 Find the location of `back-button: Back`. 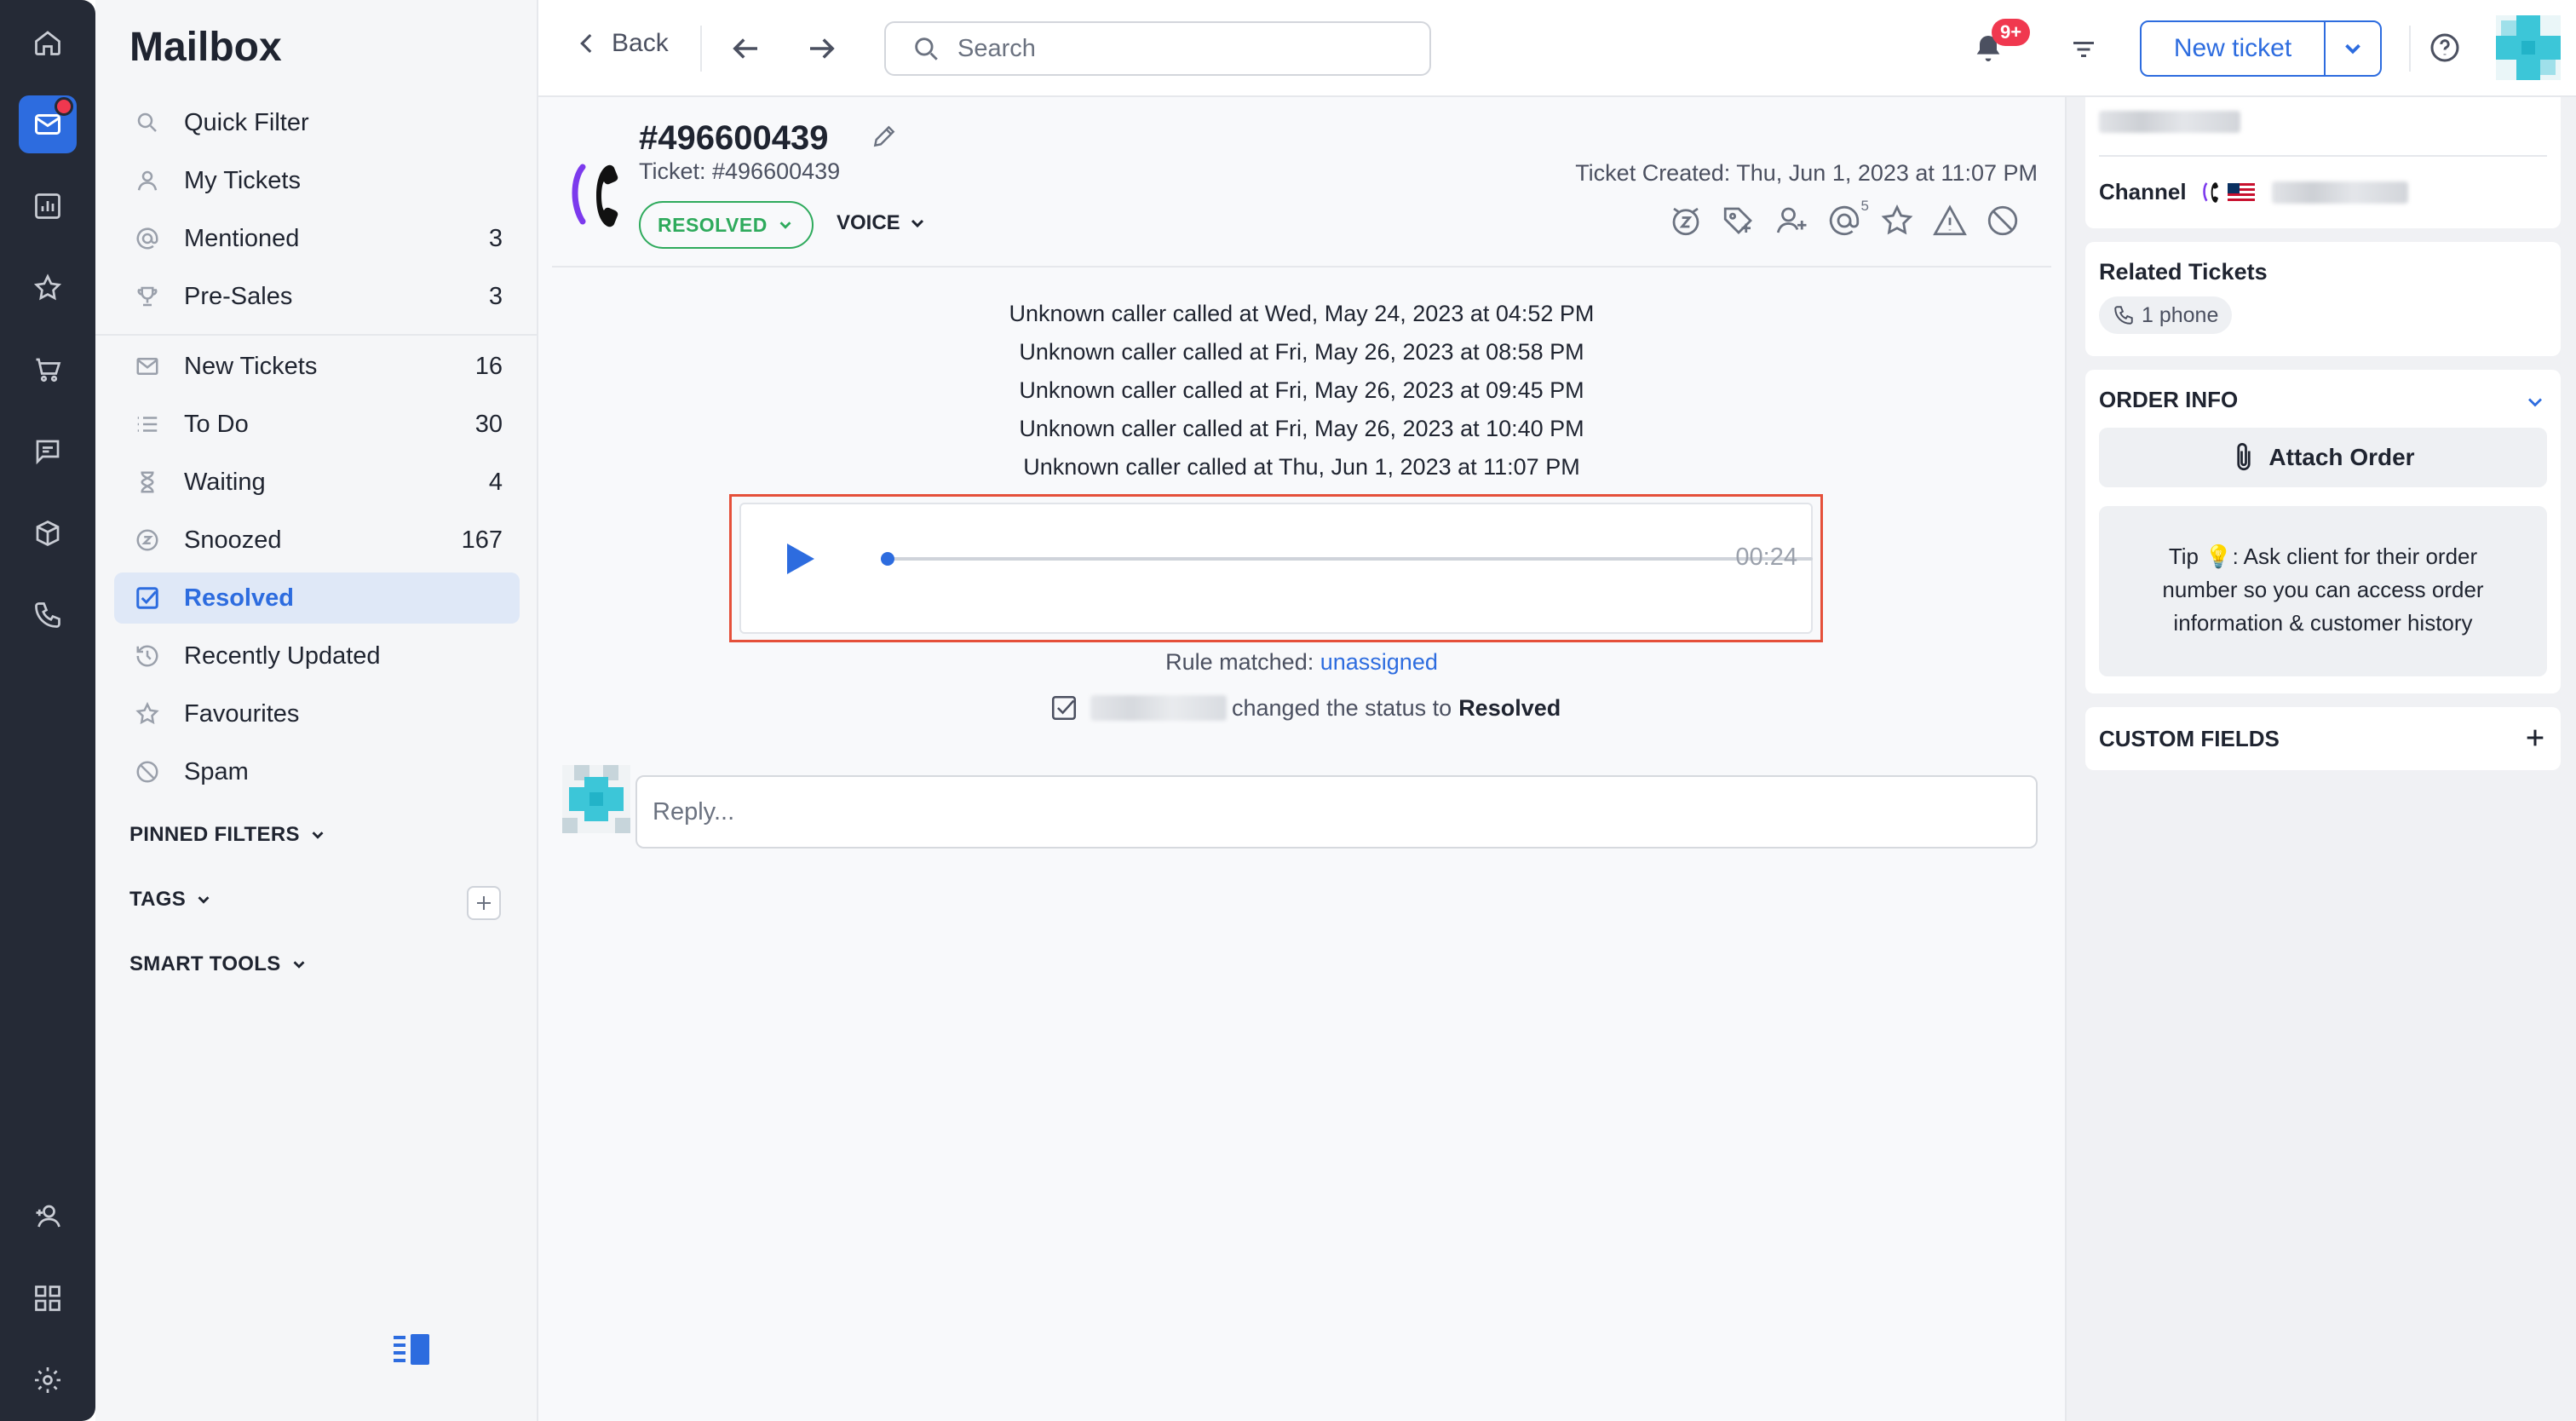

back-button: Back is located at coordinates (621, 43).